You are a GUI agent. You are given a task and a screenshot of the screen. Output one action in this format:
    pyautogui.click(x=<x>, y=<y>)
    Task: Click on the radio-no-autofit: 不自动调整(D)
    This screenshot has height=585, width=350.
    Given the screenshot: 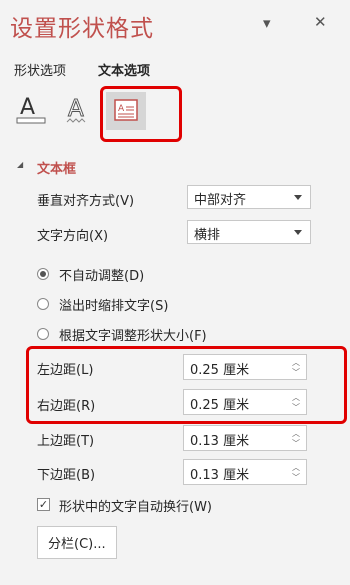 What is the action you would take?
    pyautogui.click(x=167, y=274)
    